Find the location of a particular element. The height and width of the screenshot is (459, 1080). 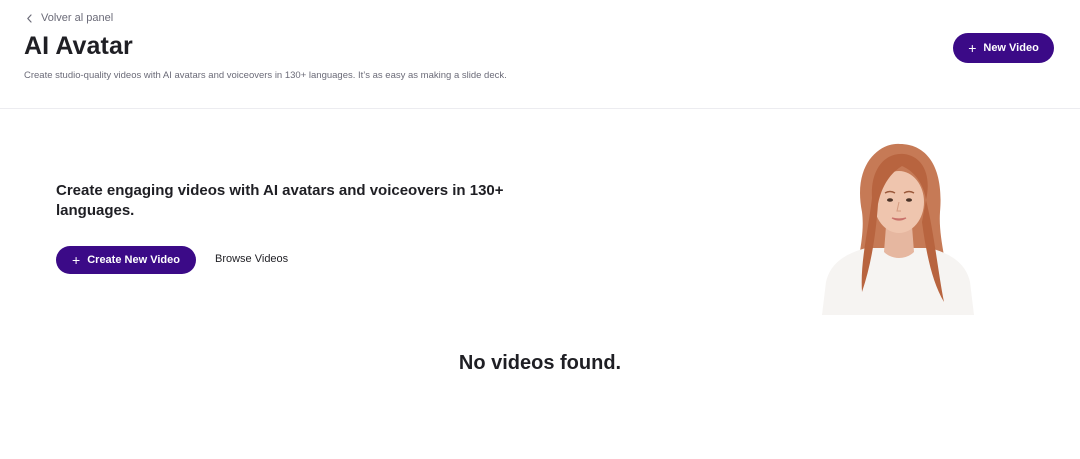

chevron-left-icon is located at coordinates (29, 18).